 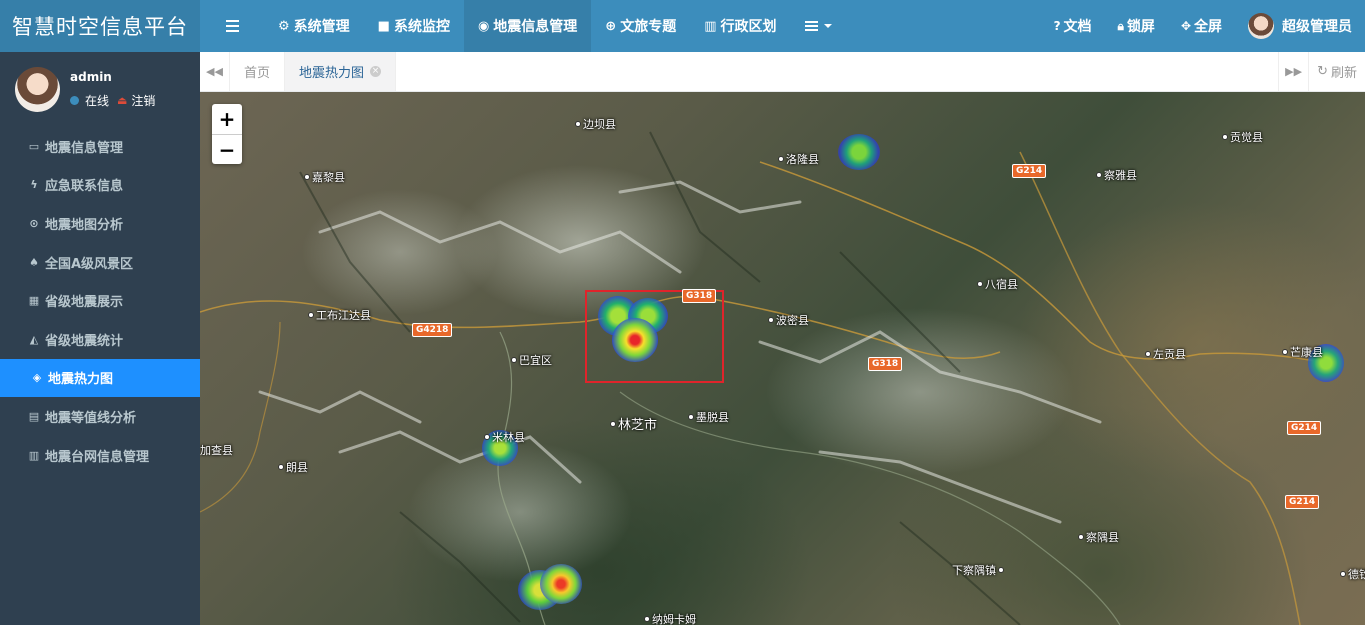 I want to click on map-marker-icon: ◉, so click(x=483, y=26).